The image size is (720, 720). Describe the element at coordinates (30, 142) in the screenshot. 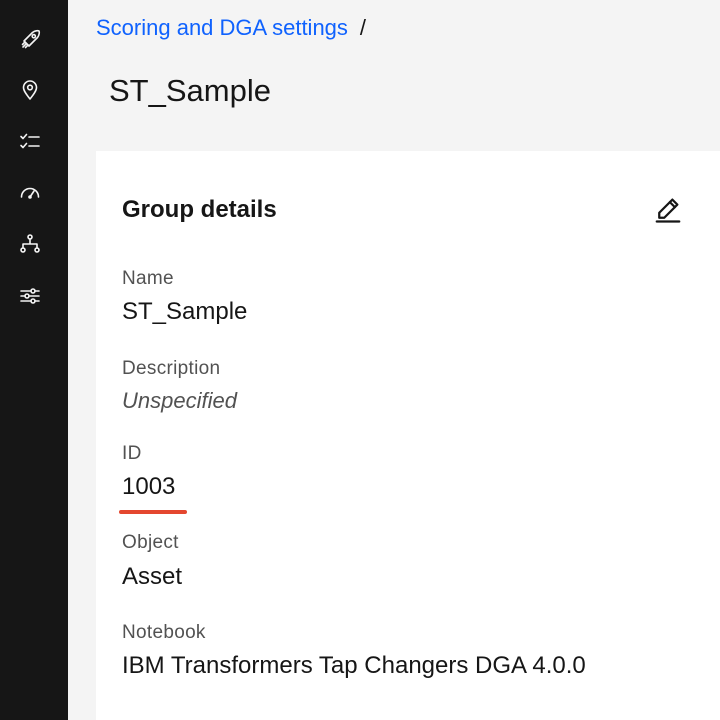

I see `checklist-icon` at that location.